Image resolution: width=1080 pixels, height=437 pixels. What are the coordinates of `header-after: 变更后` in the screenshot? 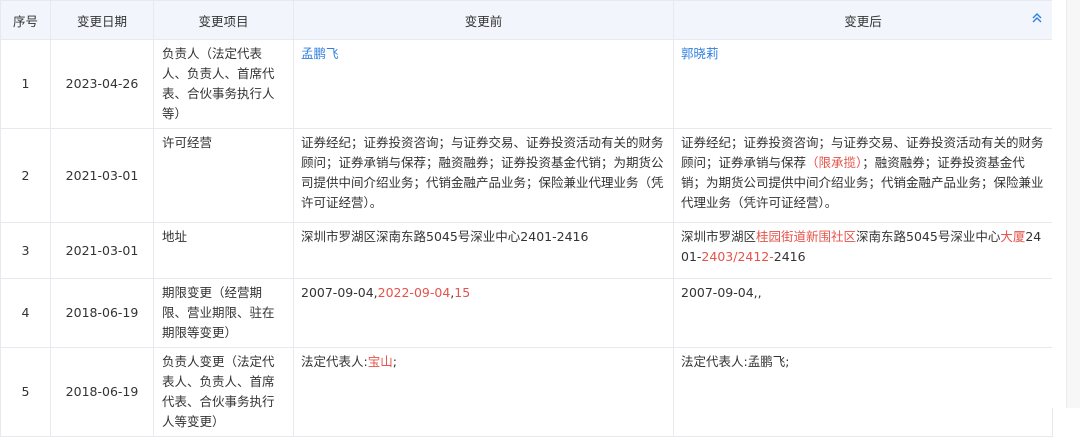 It's located at (863, 20).